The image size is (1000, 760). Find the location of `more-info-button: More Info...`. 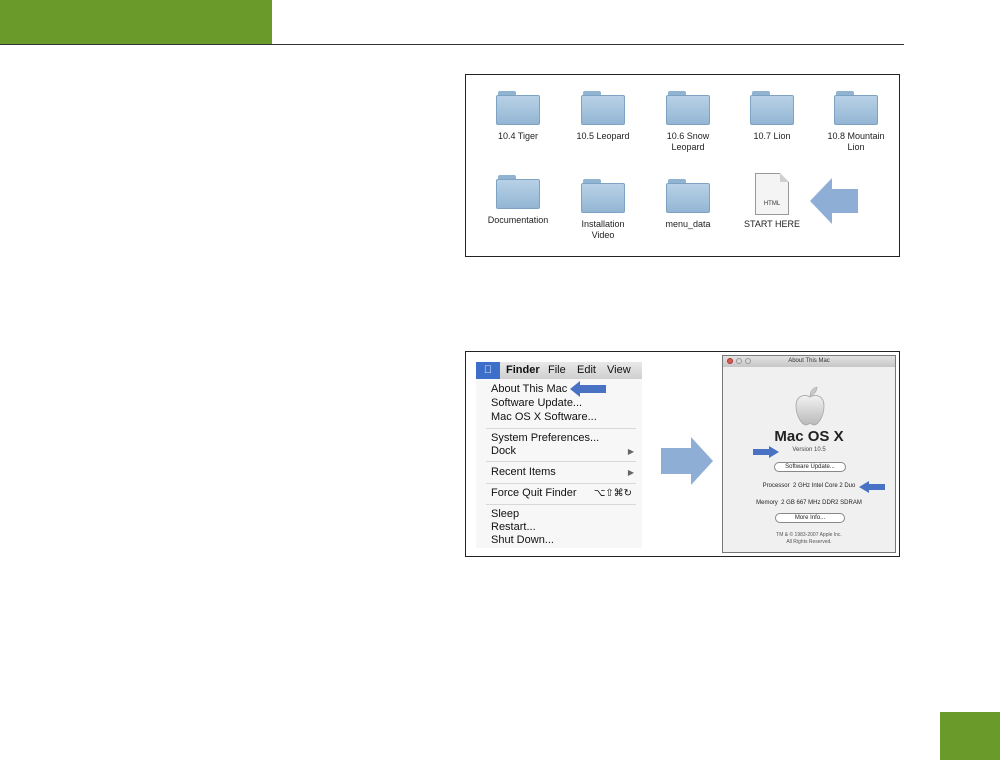

more-info-button: More Info... is located at coordinates (810, 518).